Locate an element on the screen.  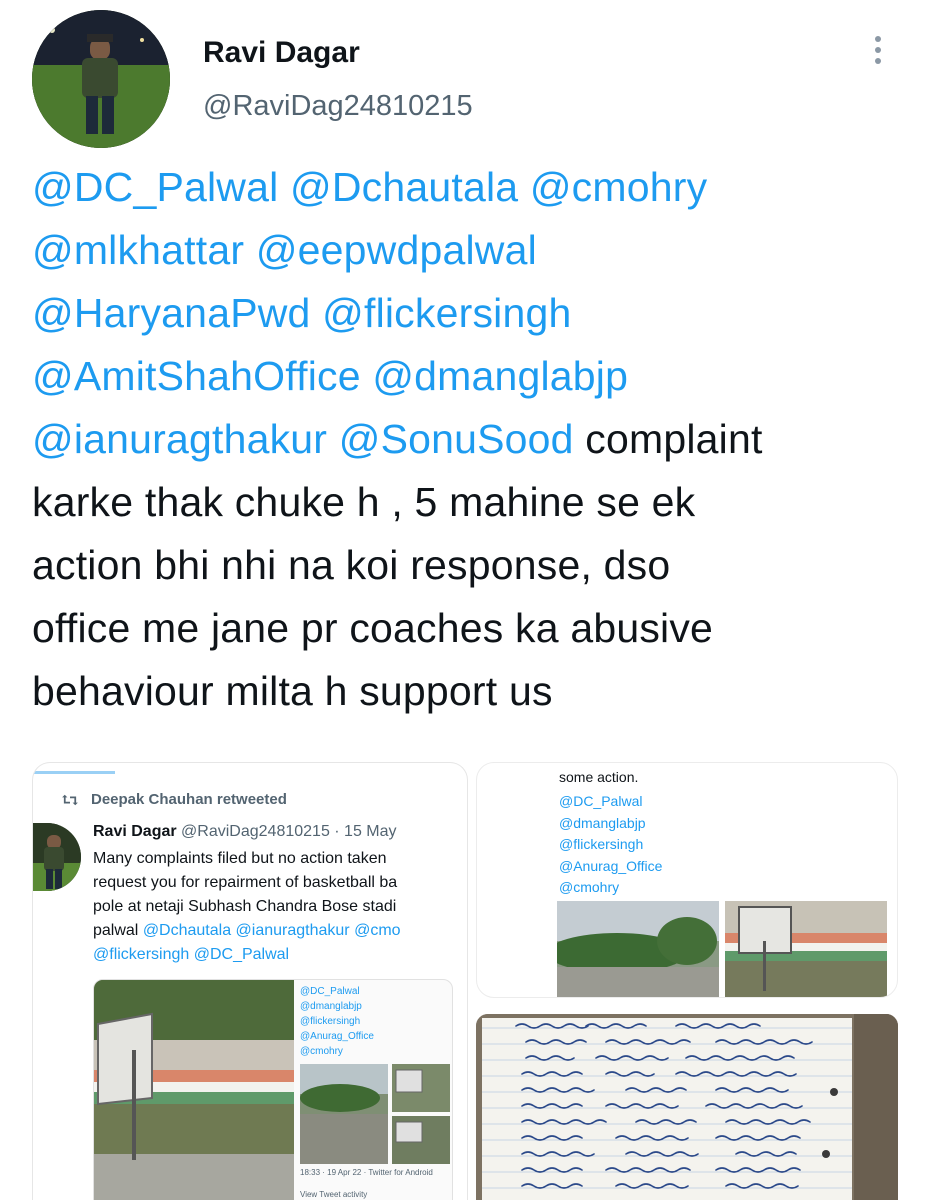
avatar is located at coordinates (57, 857).